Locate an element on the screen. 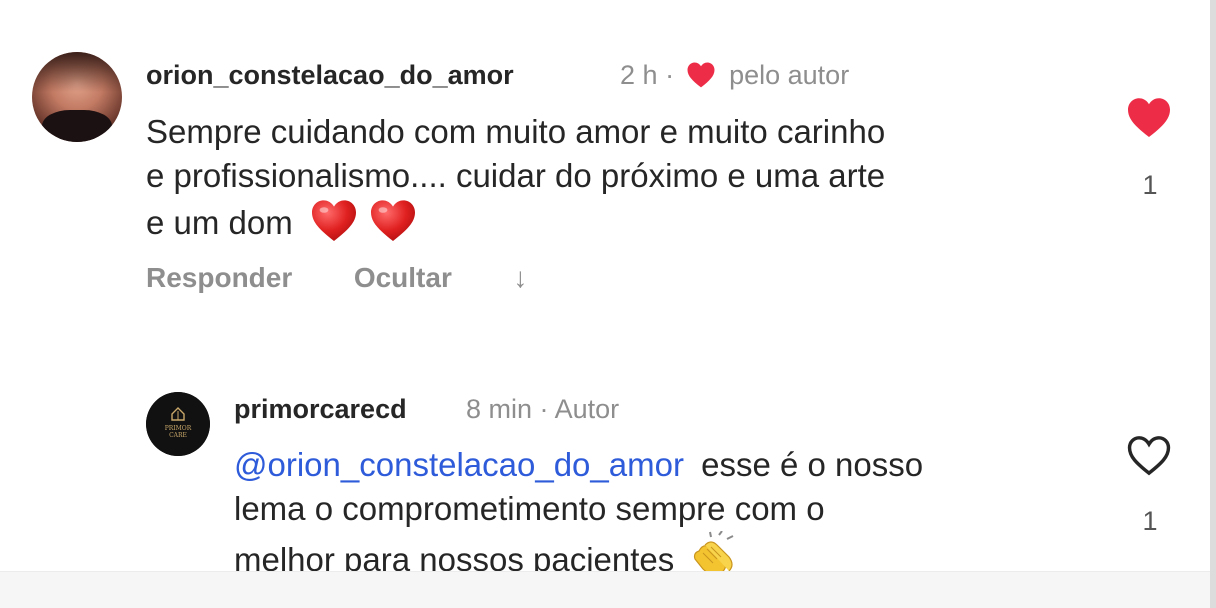  down-arrow-icon: ↓ is located at coordinates (520, 278).